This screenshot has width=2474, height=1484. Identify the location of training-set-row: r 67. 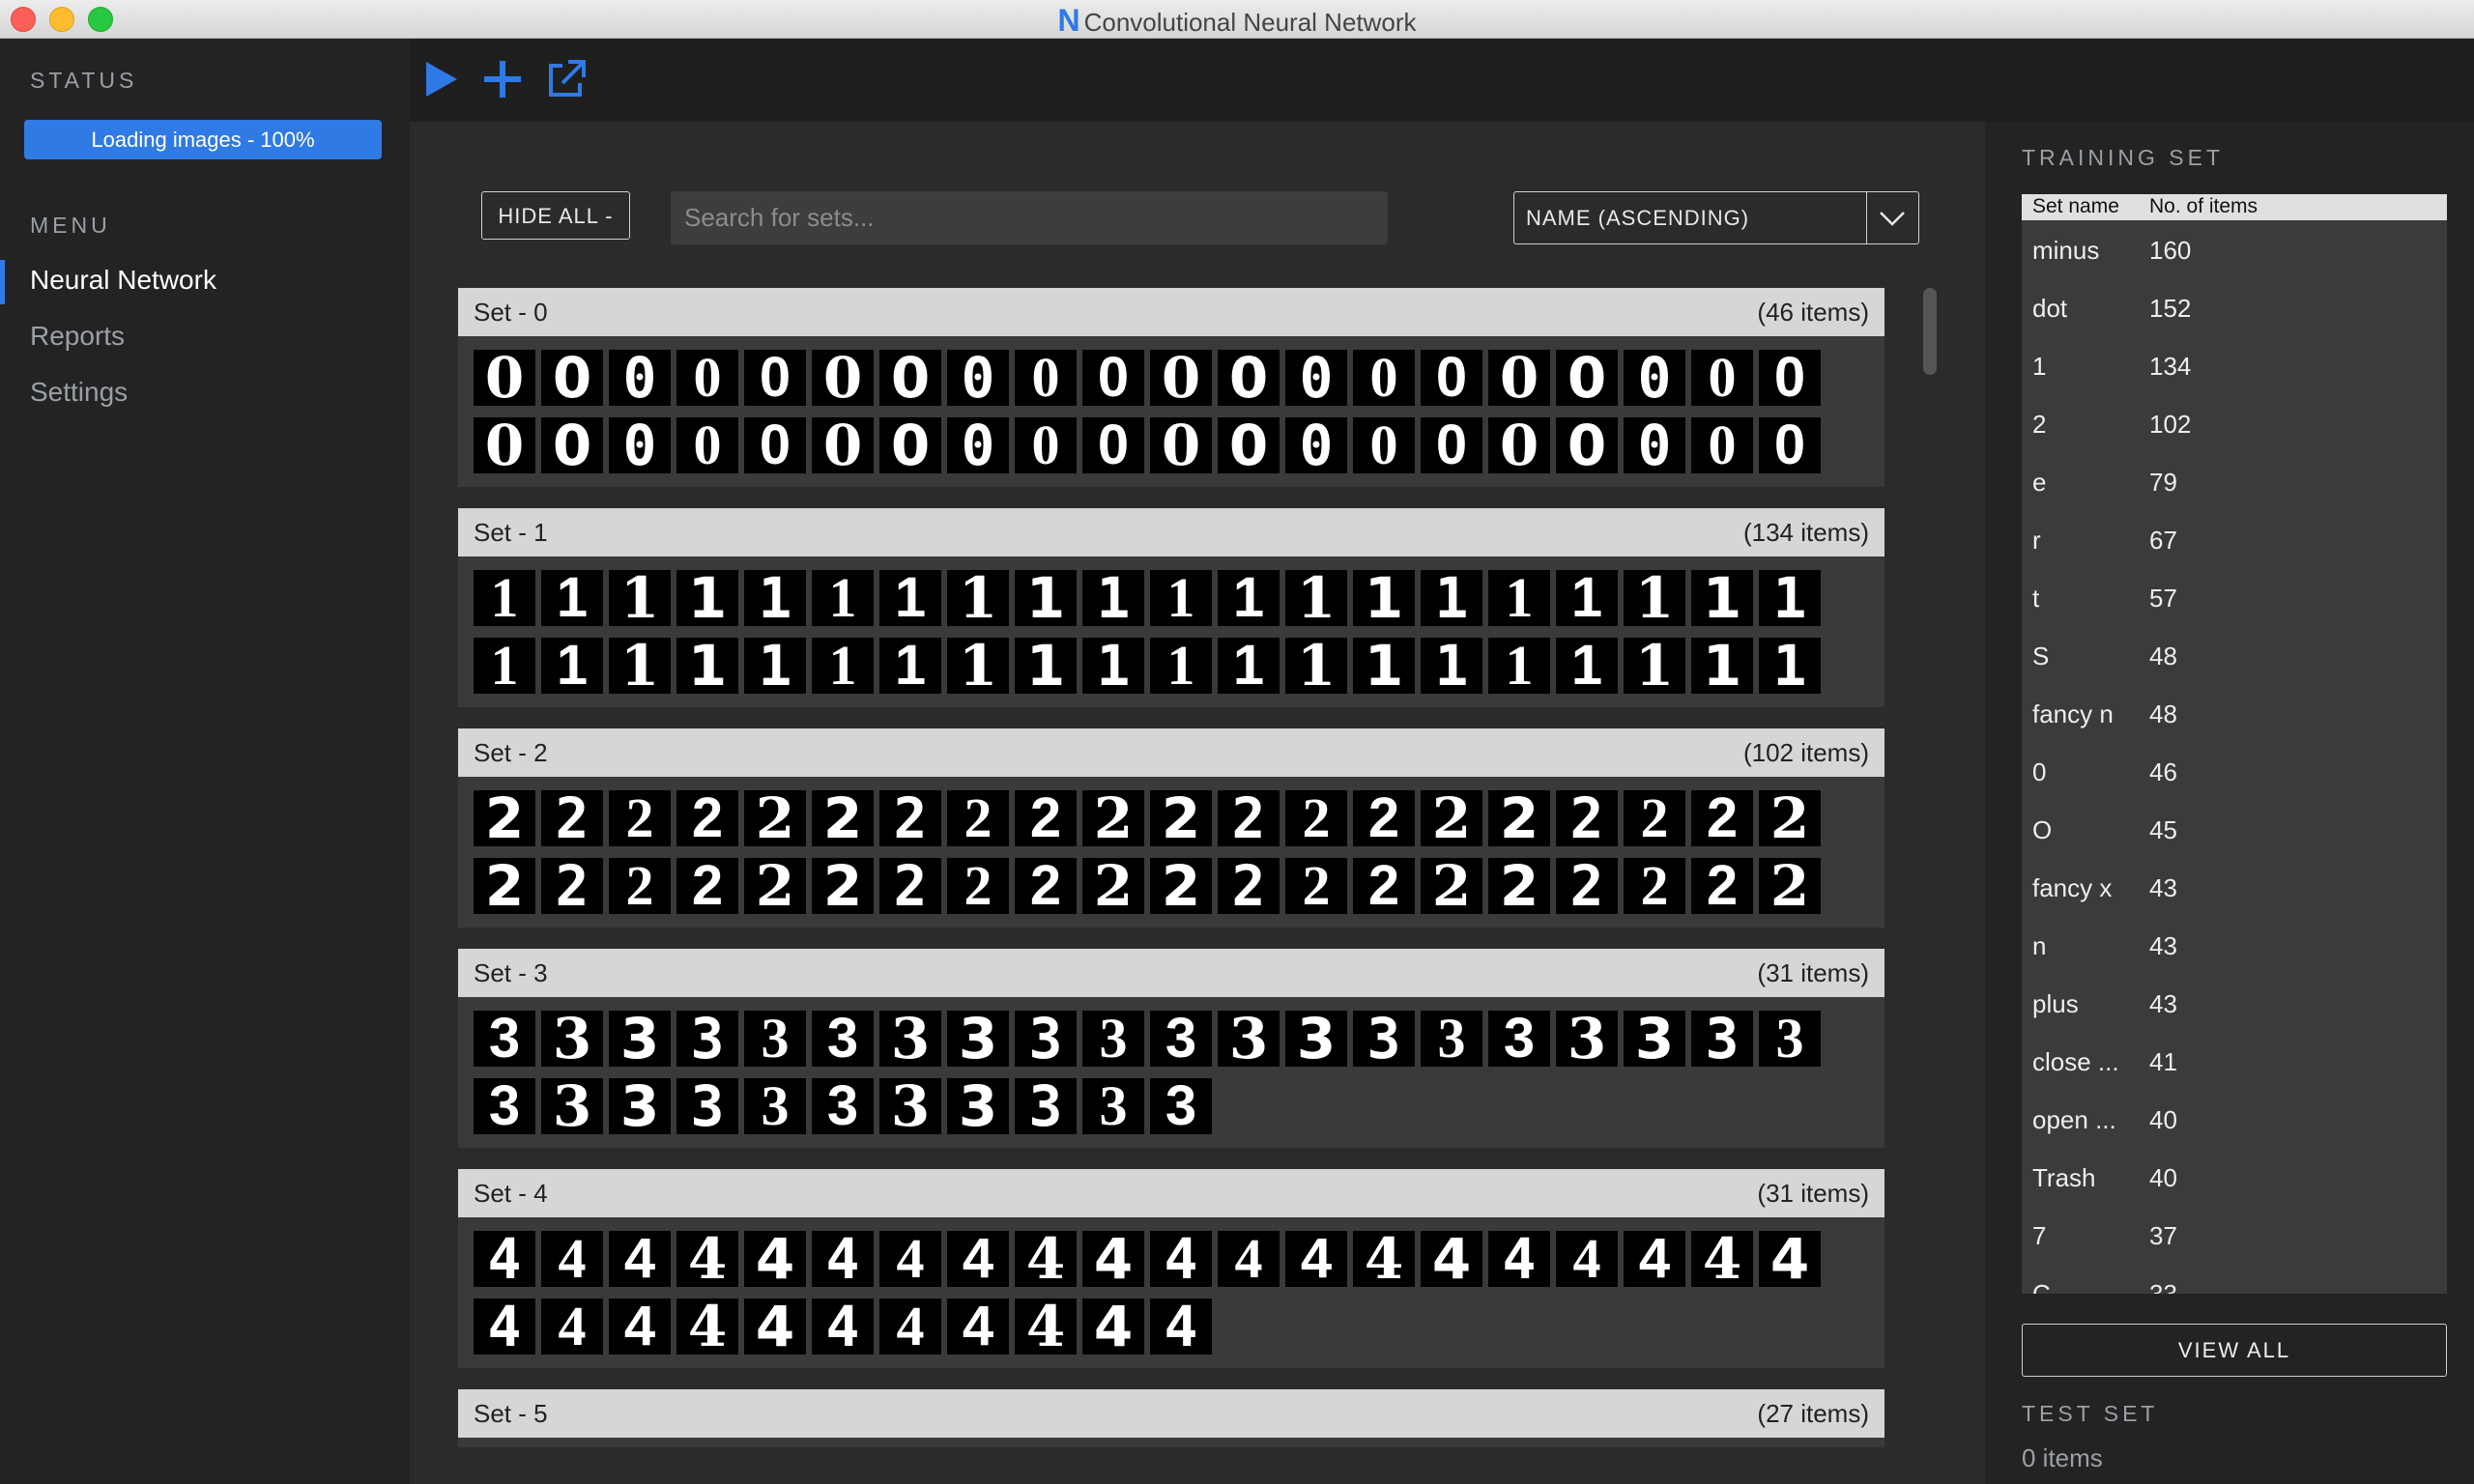
(2235, 541).